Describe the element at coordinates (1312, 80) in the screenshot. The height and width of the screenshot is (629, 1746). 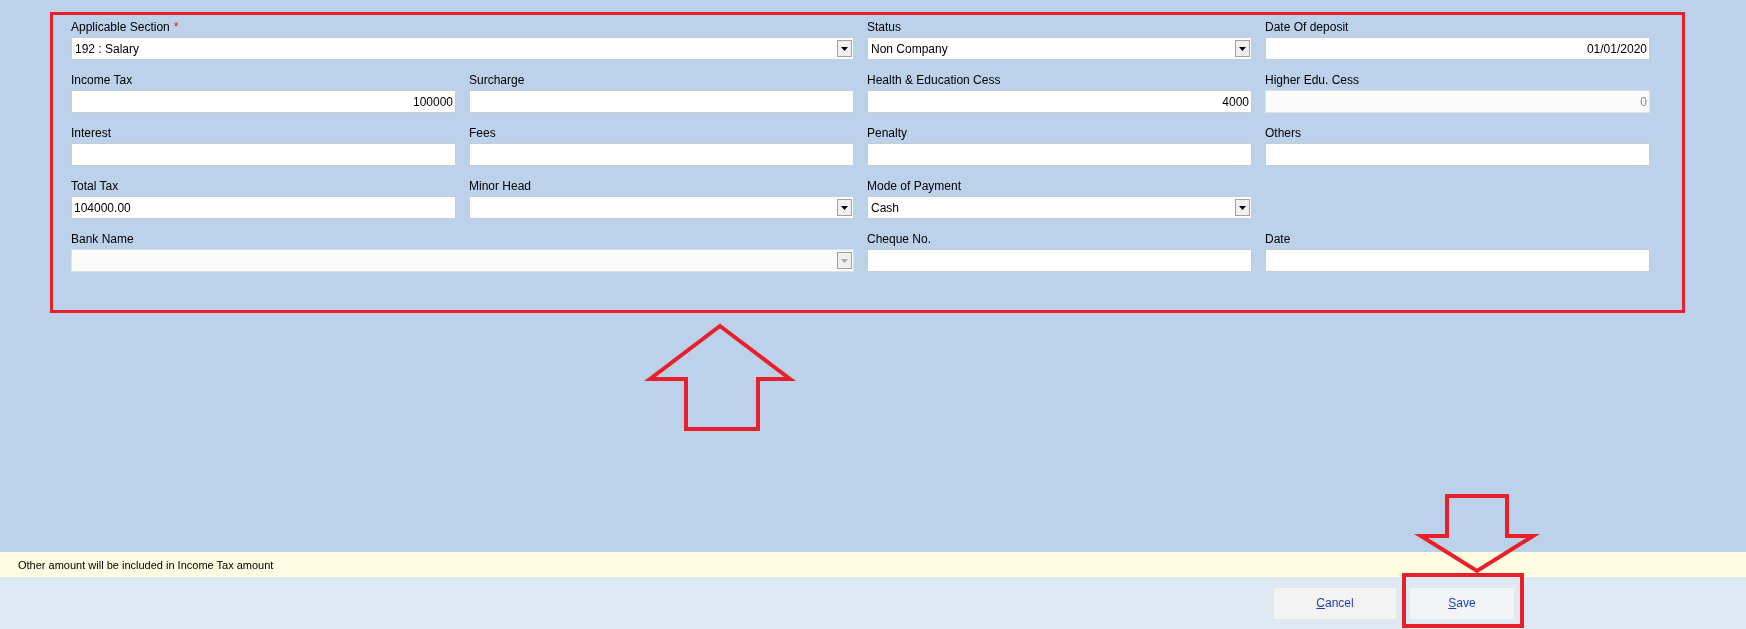
I see `field-label: Higher Edu. Cess` at that location.